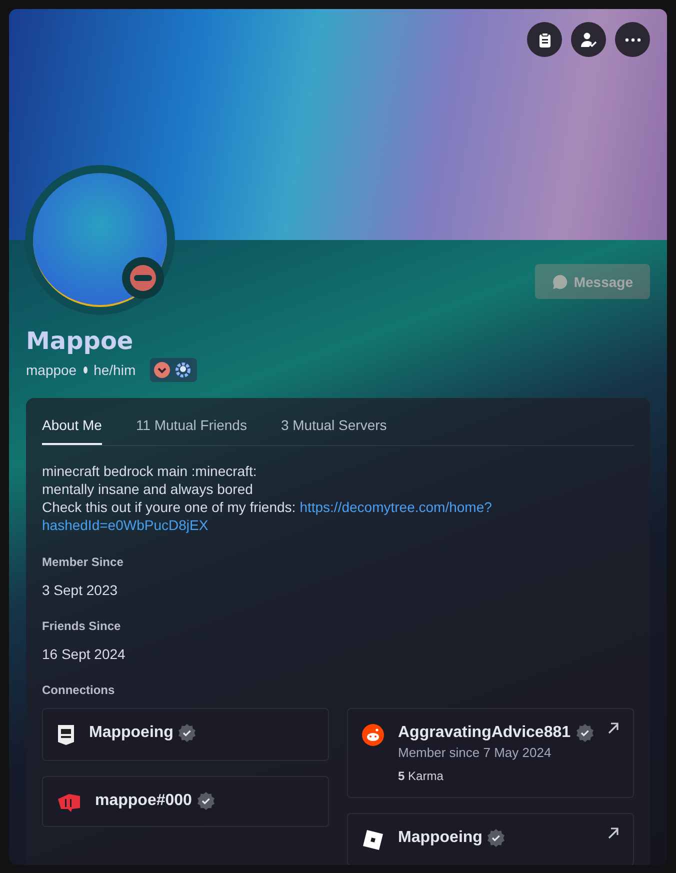 Image resolution: width=676 pixels, height=873 pixels. Describe the element at coordinates (115, 370) in the screenshot. I see `pronouns: he/him` at that location.